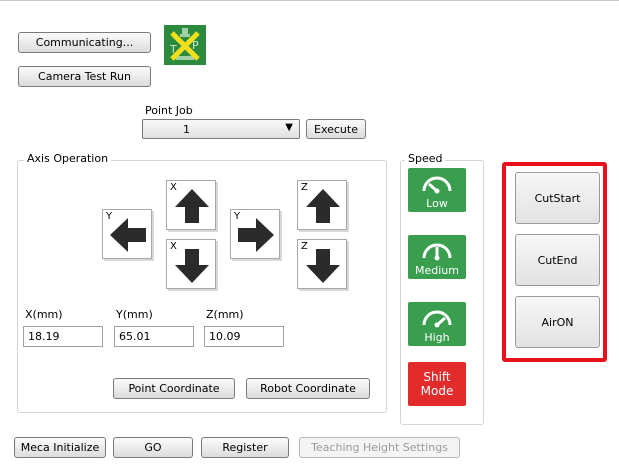 This screenshot has width=619, height=468. Describe the element at coordinates (437, 203) in the screenshot. I see `speed-low-label: Low` at that location.